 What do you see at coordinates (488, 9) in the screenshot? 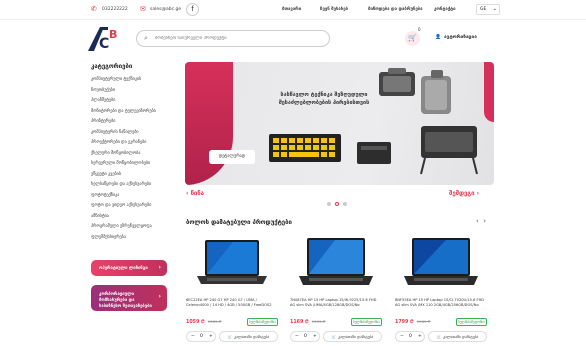
I see `language-select: GE ⌄` at bounding box center [488, 9].